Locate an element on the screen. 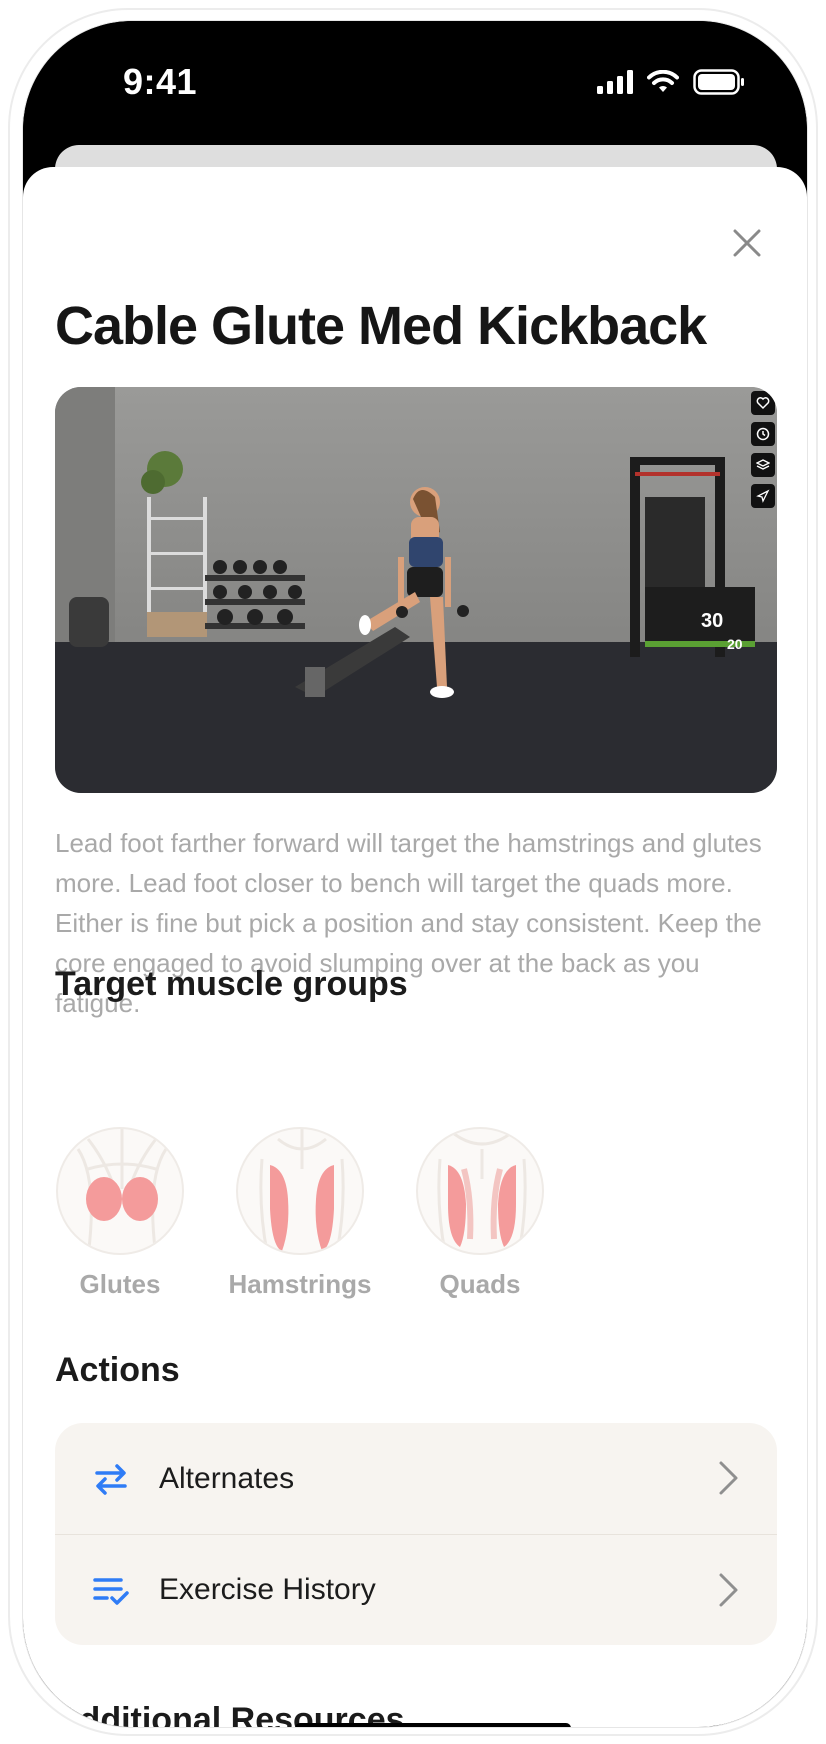 This screenshot has height=1744, width=826. clock-icon is located at coordinates (763, 434).